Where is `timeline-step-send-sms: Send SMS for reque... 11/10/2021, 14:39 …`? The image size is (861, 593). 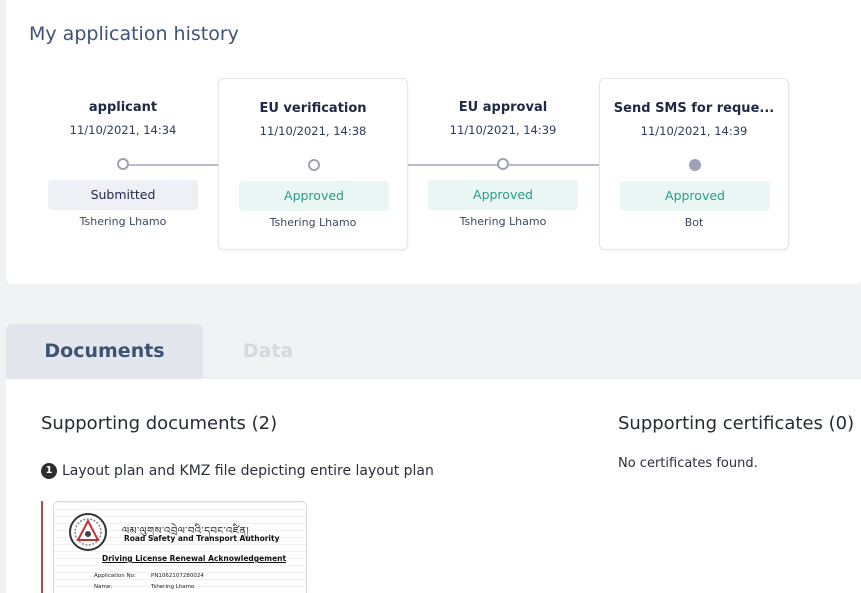
timeline-step-send-sms: Send SMS for reque... 11/10/2021, 14:39 … is located at coordinates (694, 164).